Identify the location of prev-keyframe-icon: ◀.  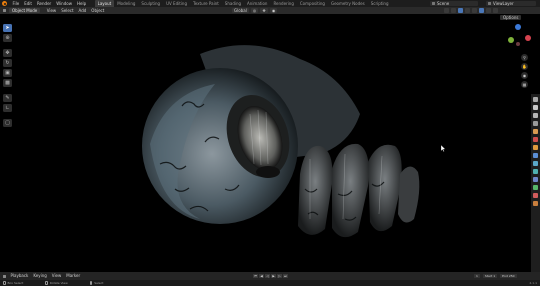
(261, 276).